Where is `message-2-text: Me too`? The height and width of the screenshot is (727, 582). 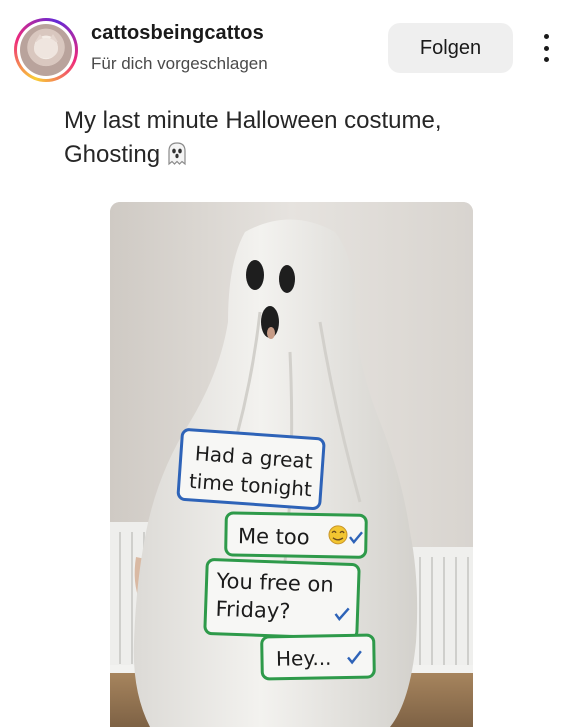 message-2-text: Me too is located at coordinates (274, 536).